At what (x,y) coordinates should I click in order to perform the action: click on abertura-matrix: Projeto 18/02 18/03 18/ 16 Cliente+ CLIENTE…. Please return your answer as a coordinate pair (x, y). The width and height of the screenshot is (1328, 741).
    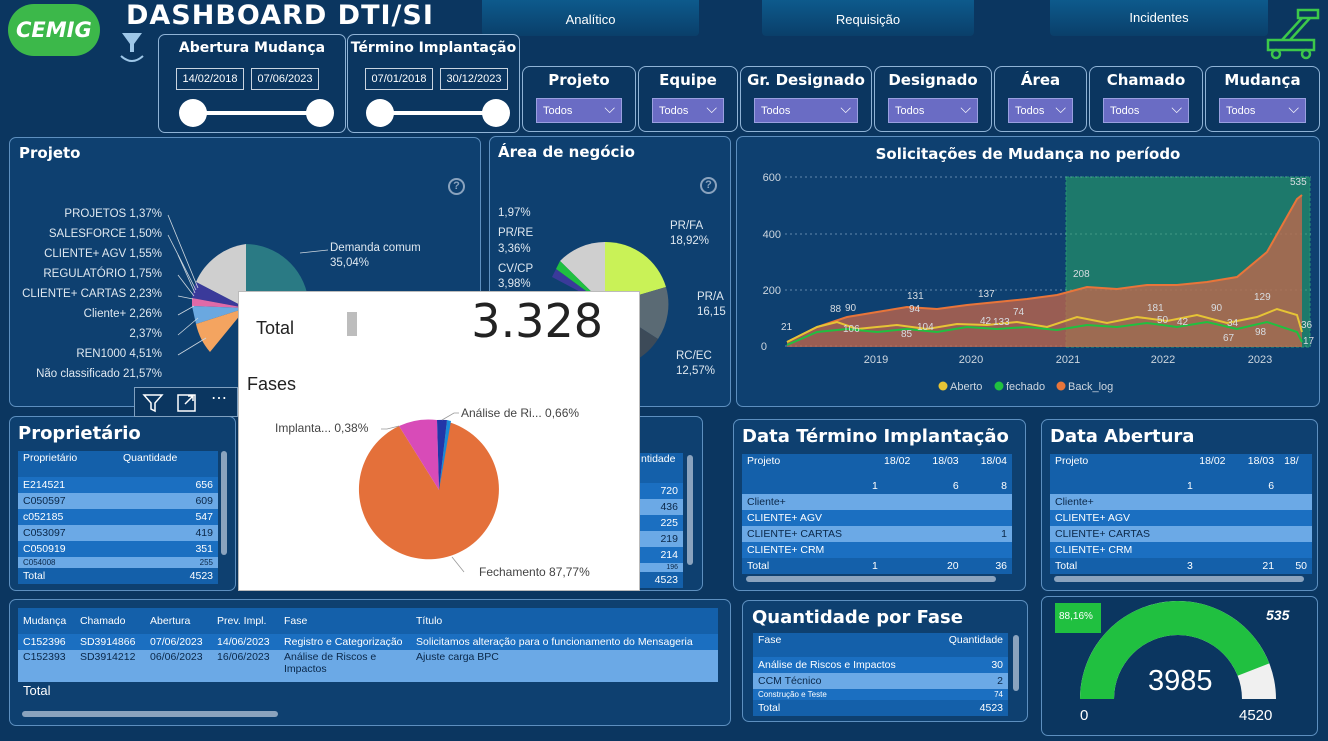
    Looking at the image, I should click on (1181, 514).